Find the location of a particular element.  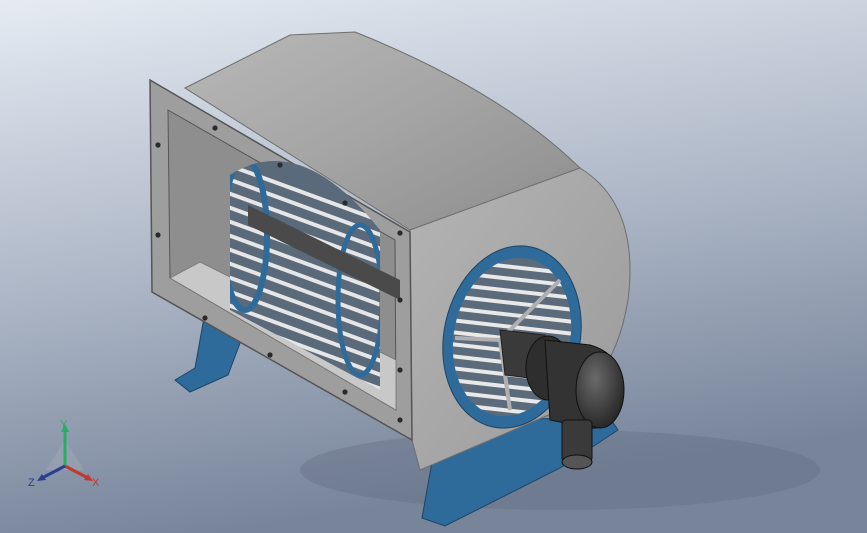

z-axis-label: Z is located at coordinates (31, 483).